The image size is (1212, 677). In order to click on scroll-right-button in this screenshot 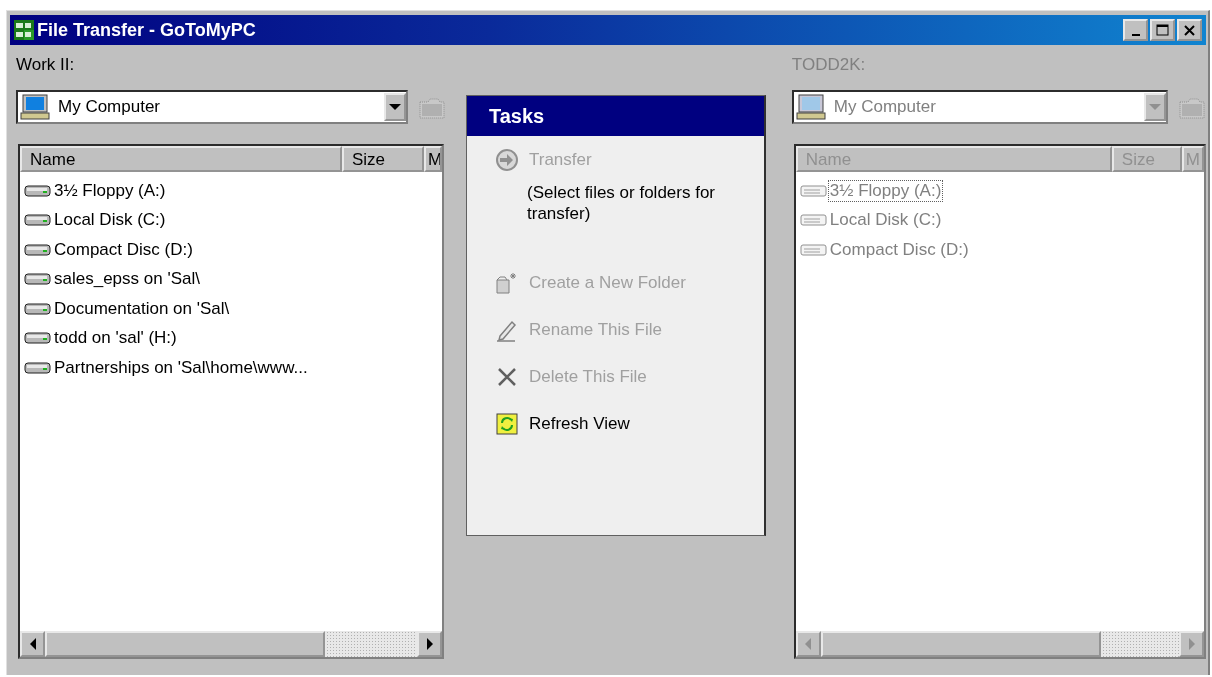, I will do `click(429, 644)`.